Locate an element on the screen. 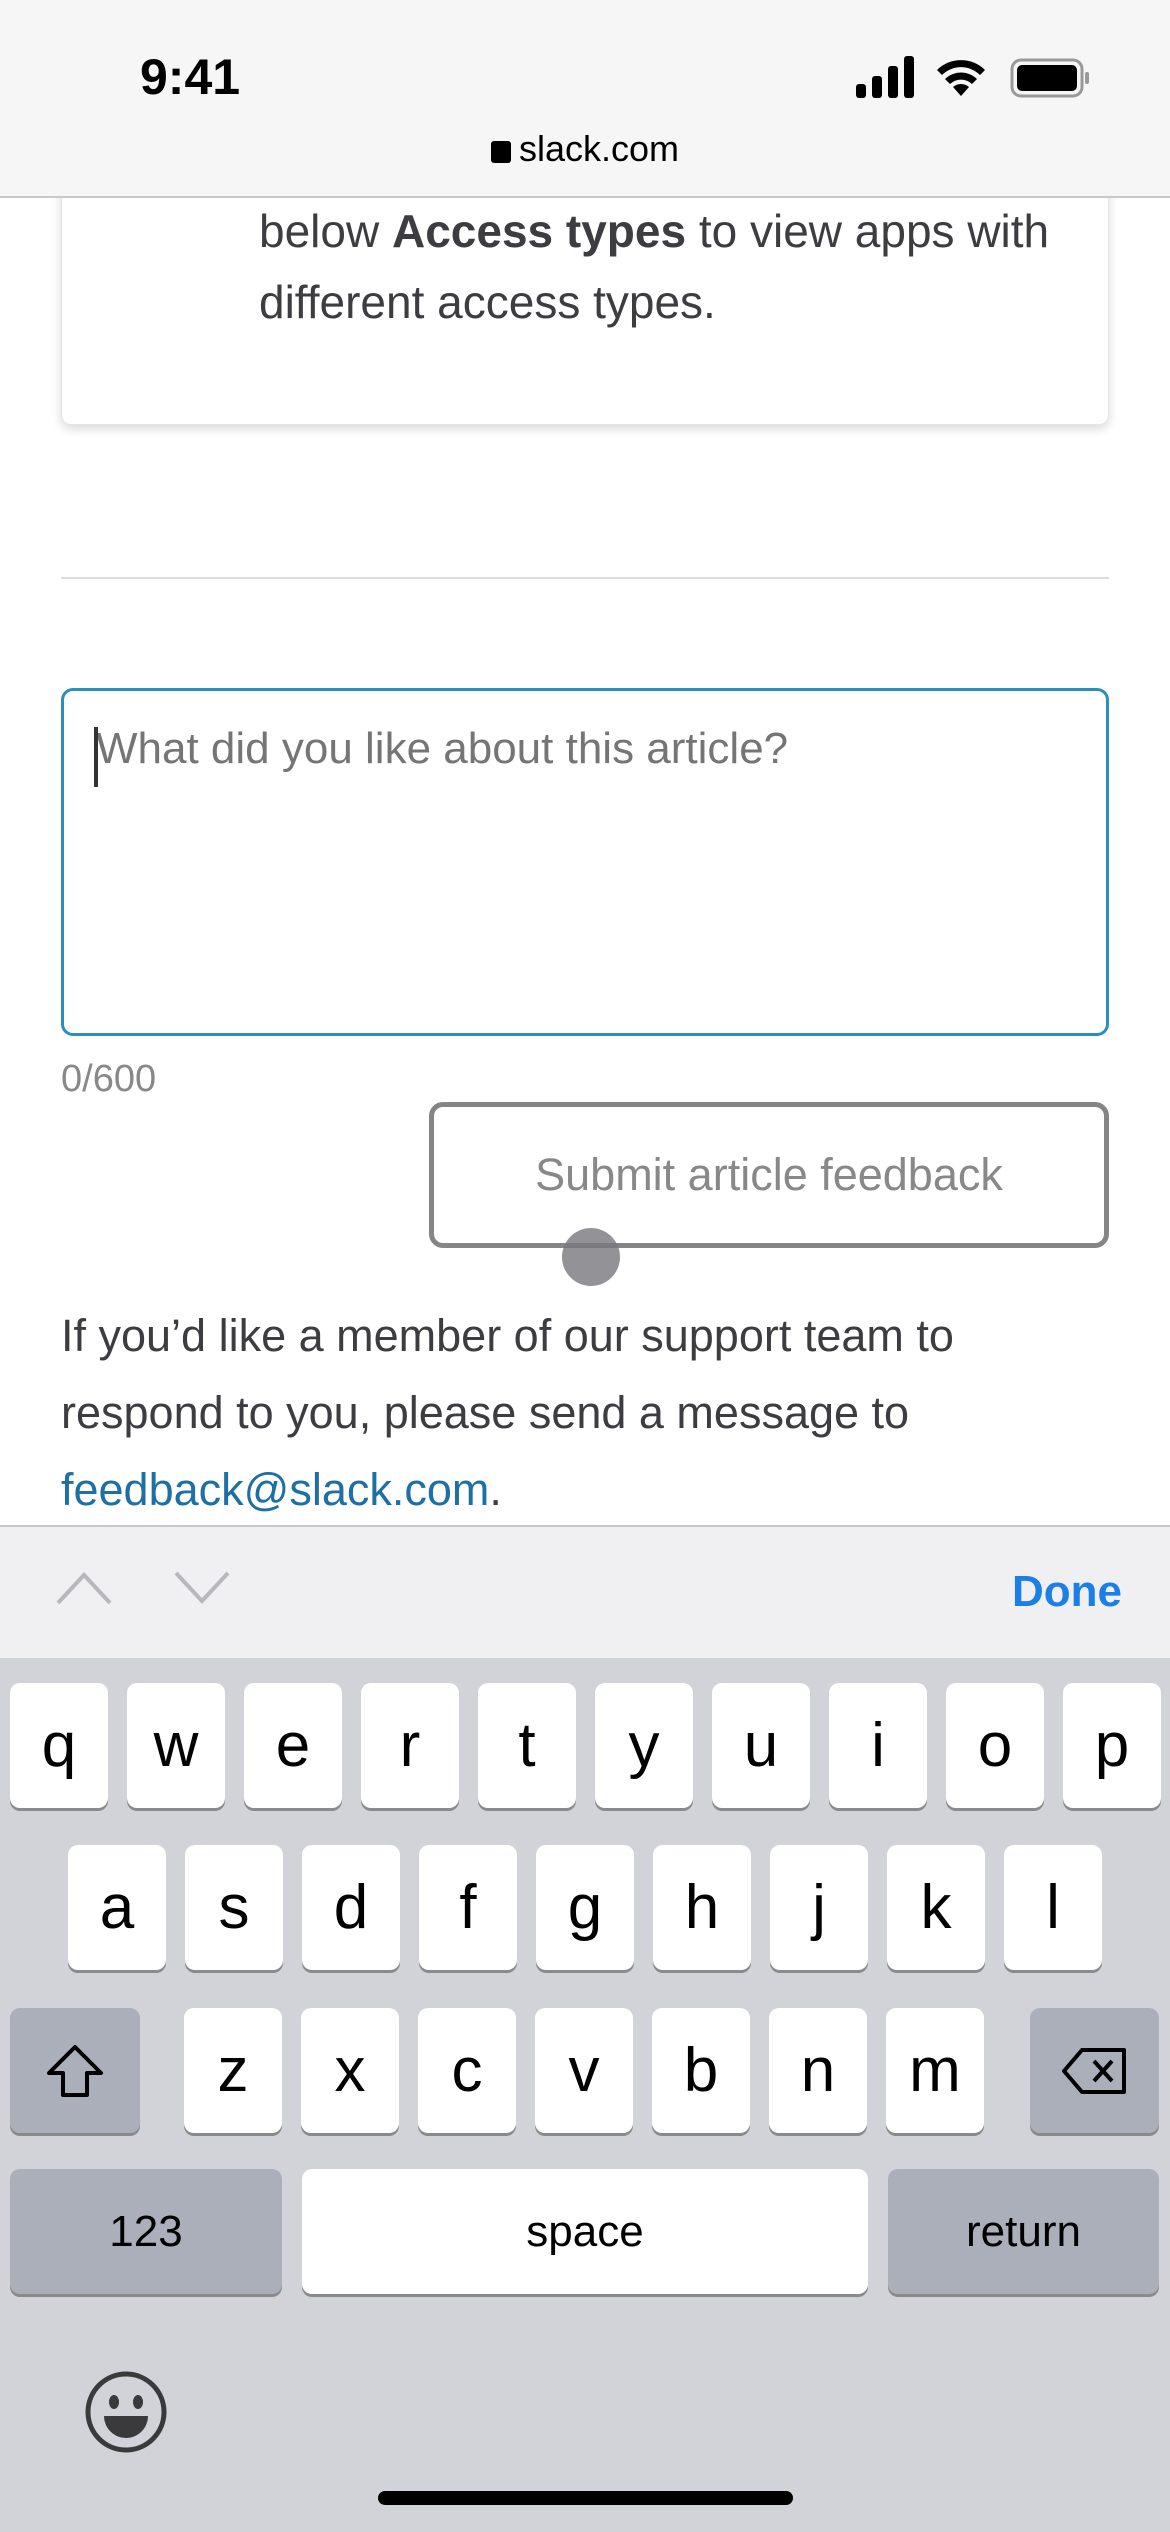 This screenshot has width=1170, height=2532. chevron-down-icon is located at coordinates (202, 1587).